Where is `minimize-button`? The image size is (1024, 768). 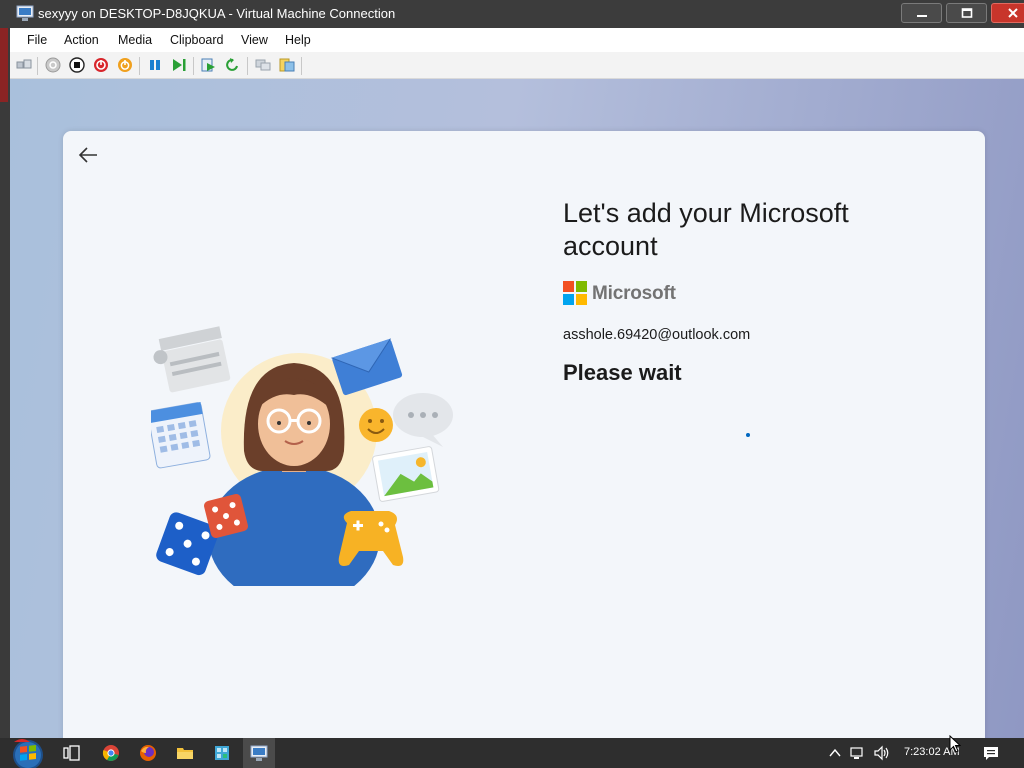
minimize-button is located at coordinates (921, 13).